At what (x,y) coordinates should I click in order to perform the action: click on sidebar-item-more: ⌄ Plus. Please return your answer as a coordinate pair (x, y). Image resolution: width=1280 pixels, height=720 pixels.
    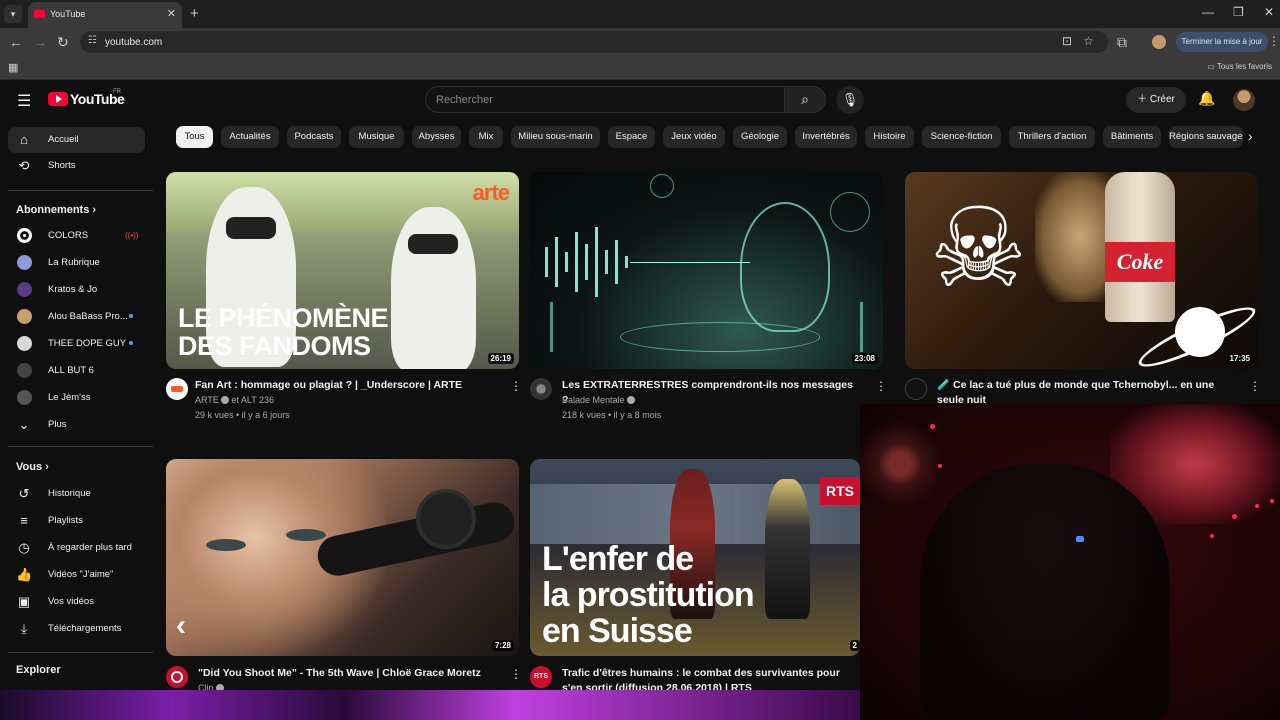
    Looking at the image, I should click on (76, 425).